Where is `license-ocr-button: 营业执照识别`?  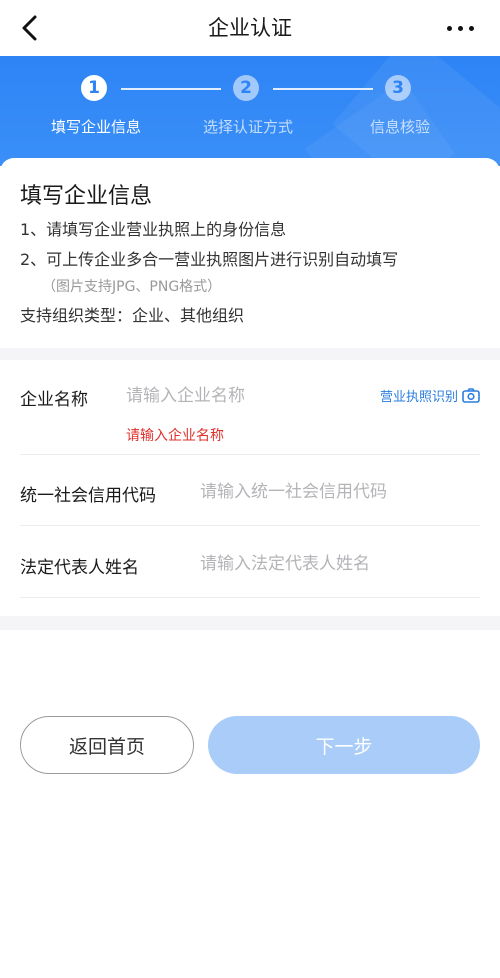 license-ocr-button: 营业执照识别 is located at coordinates (430, 395).